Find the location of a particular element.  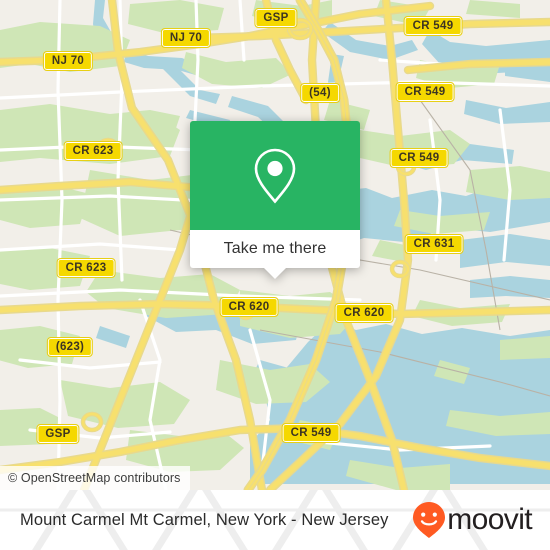

popup-footer: Take me there is located at coordinates (275, 254).